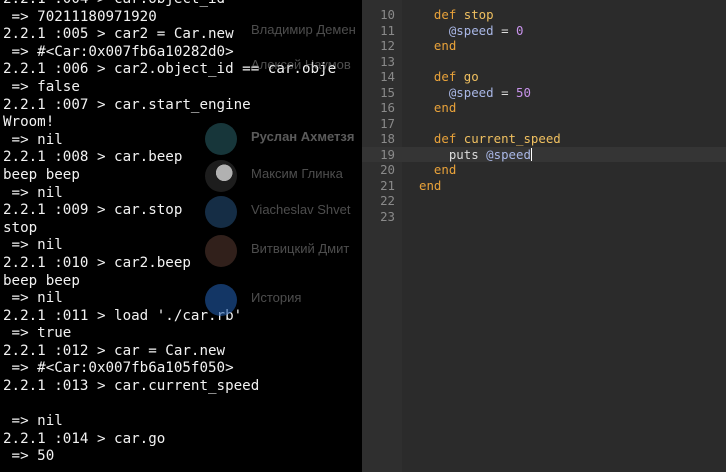 The width and height of the screenshot is (726, 472). Describe the element at coordinates (387, 154) in the screenshot. I see `line-number: 19` at that location.